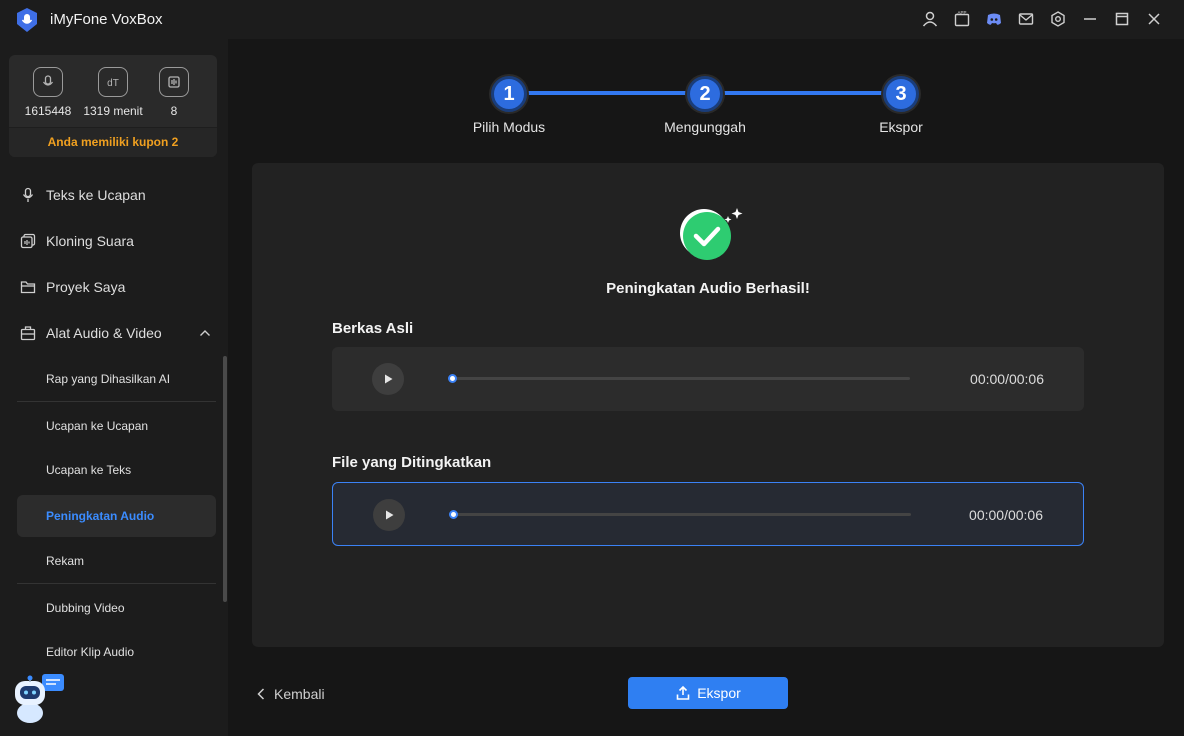 This screenshot has height=736, width=1184. What do you see at coordinates (116, 561) in the screenshot?
I see `sub-rekam: Rekam` at bounding box center [116, 561].